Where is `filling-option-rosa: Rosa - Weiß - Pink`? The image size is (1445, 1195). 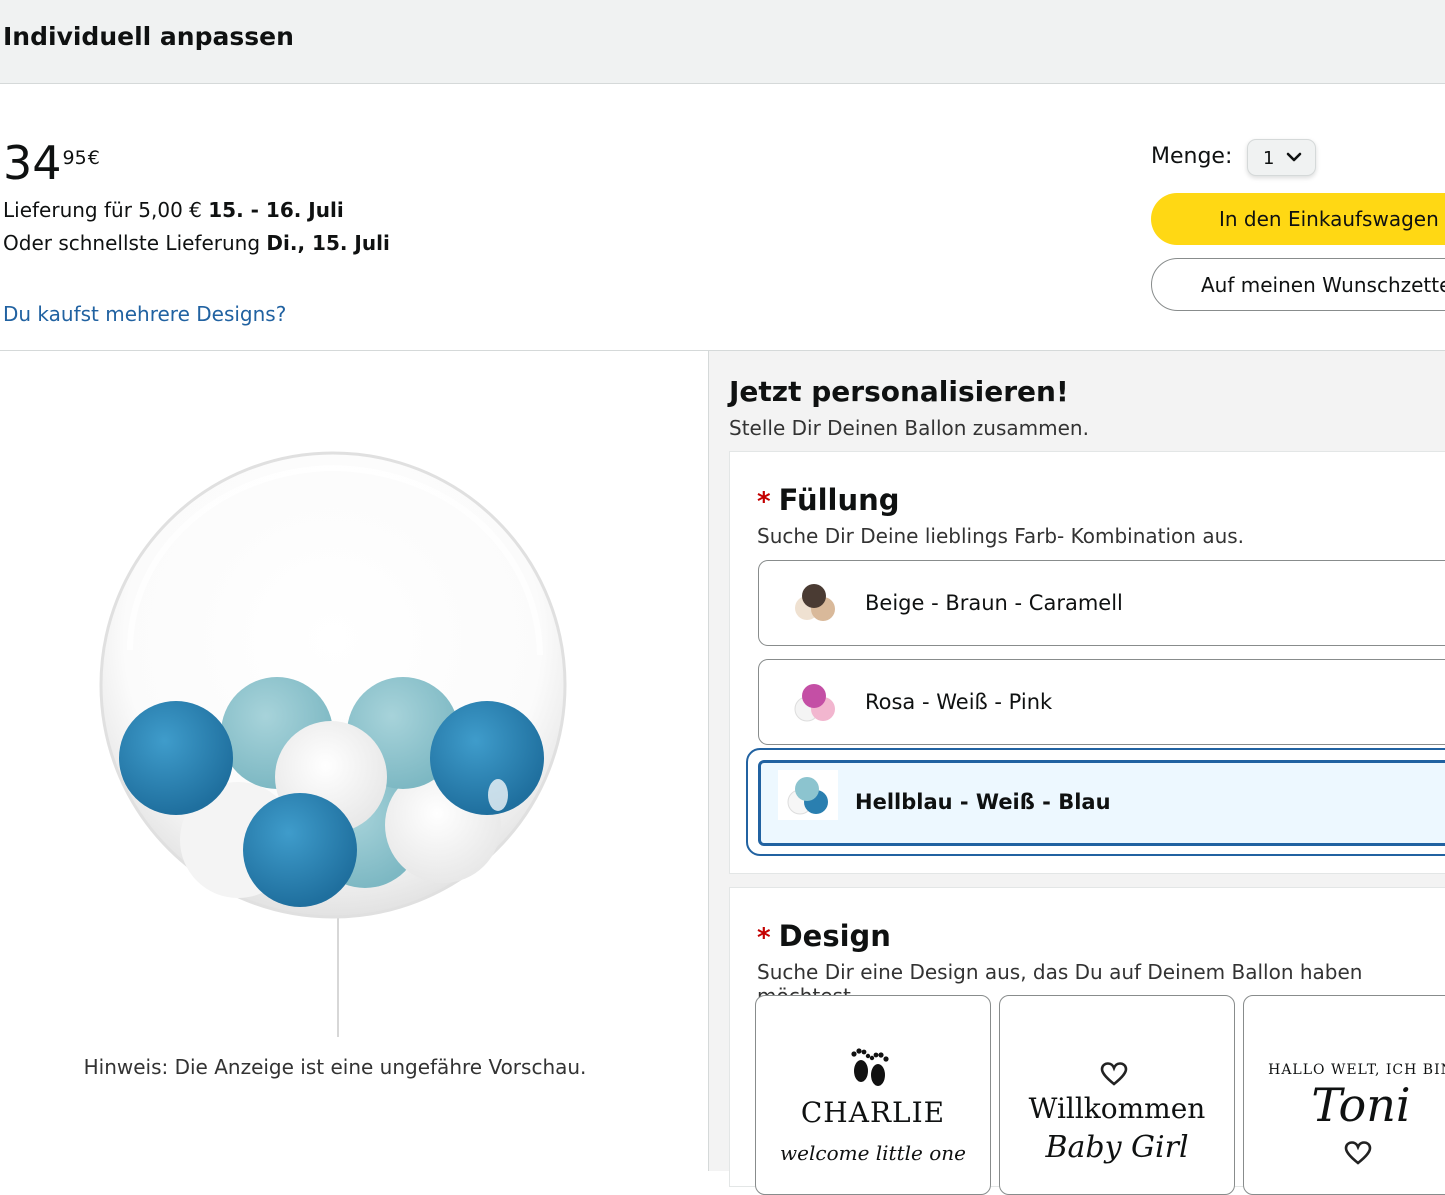 filling-option-rosa: Rosa - Weiß - Pink is located at coordinates (1101, 702).